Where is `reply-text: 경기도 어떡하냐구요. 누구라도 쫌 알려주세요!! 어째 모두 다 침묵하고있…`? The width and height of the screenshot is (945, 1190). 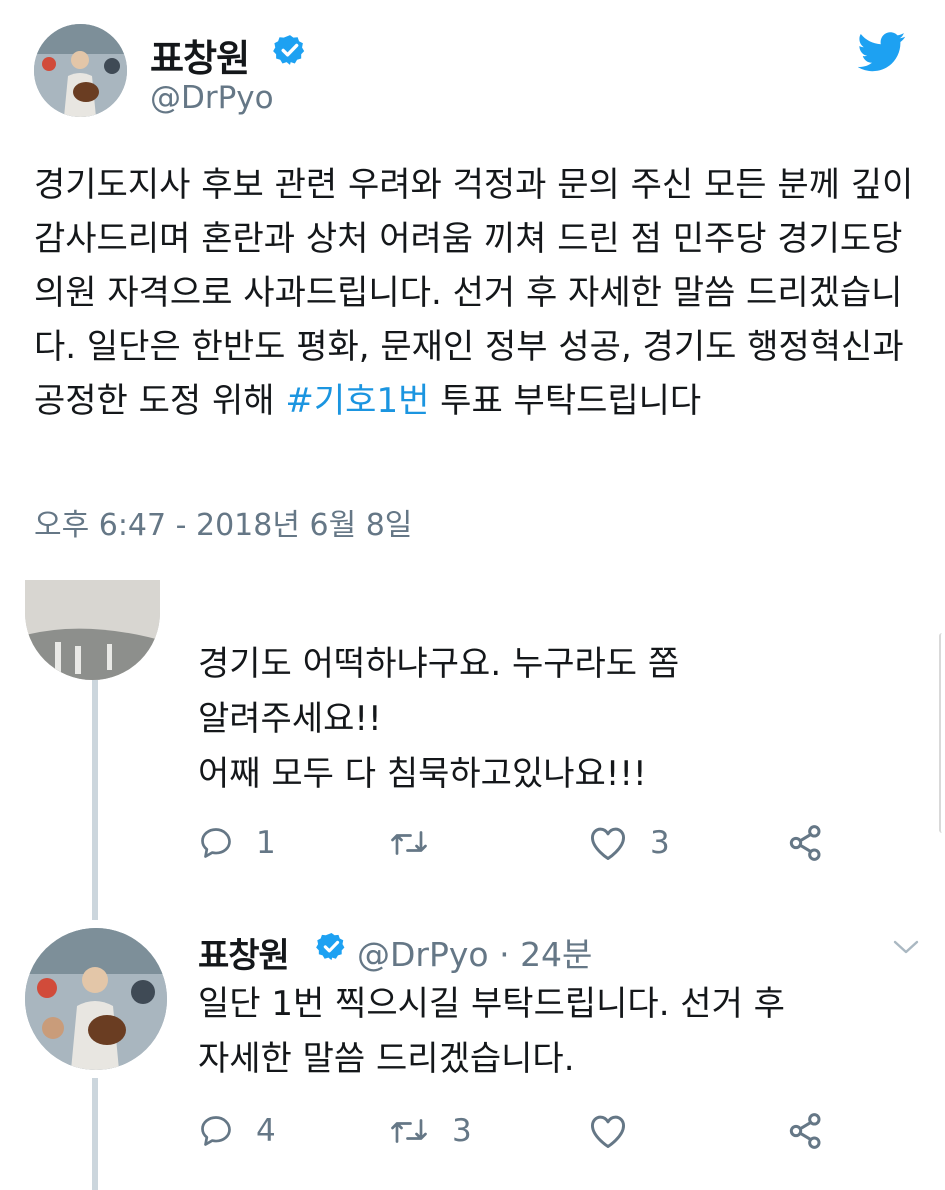
reply-text: 경기도 어떡하냐구요. 누구라도 쫌 알려주세요!! 어째 모두 다 침묵하고있… is located at coordinates (438, 719).